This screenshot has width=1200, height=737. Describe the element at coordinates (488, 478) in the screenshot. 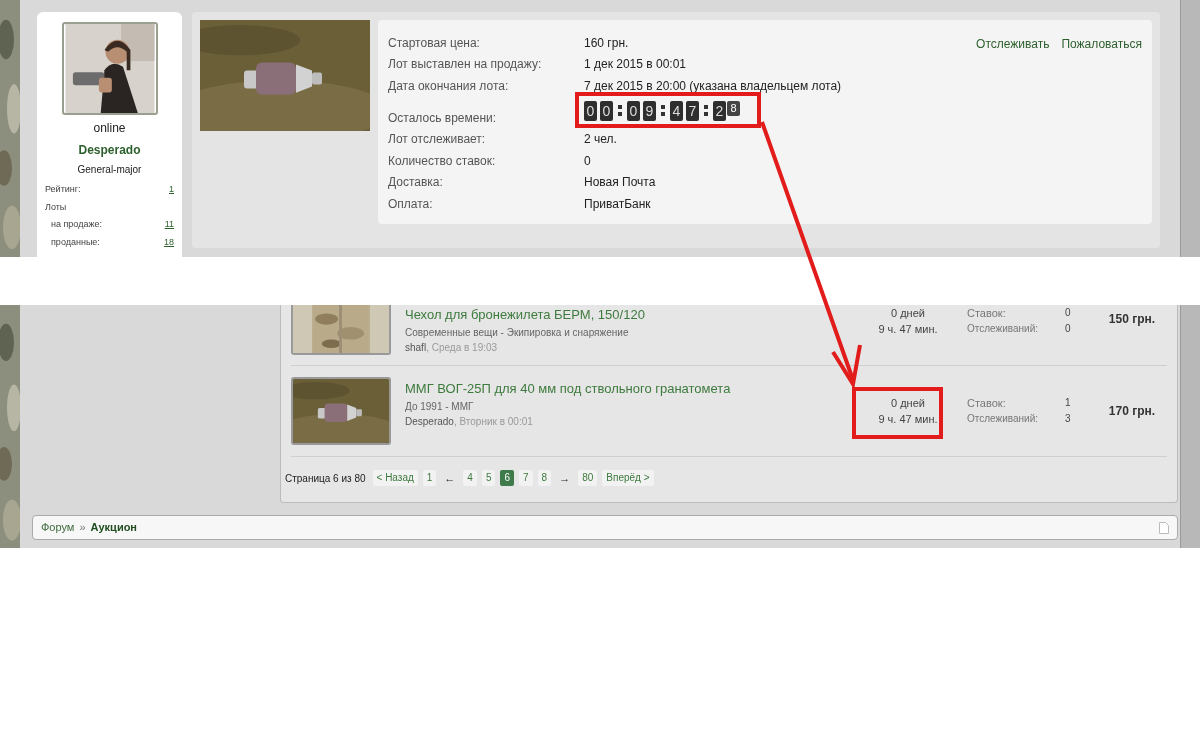

I see `page-link: 5` at that location.